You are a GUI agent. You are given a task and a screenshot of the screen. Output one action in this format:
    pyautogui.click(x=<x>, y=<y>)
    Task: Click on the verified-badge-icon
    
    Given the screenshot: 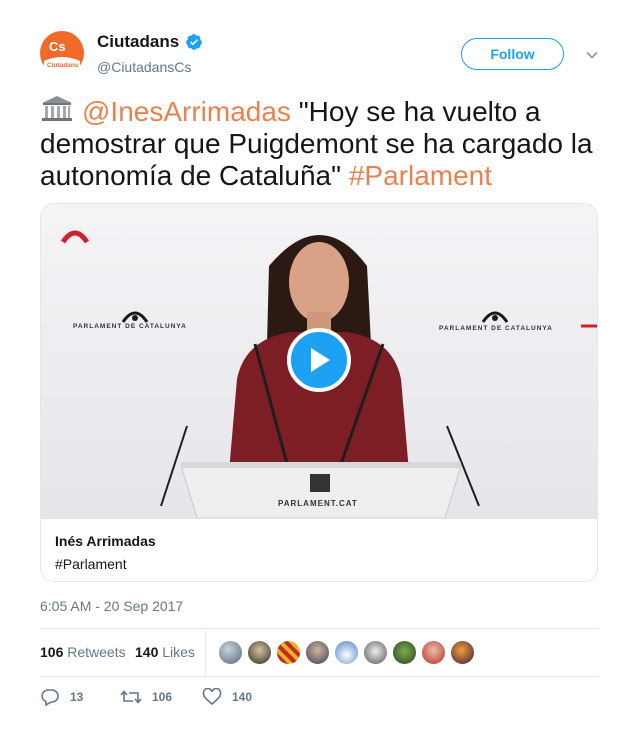 What is the action you would take?
    pyautogui.click(x=194, y=42)
    